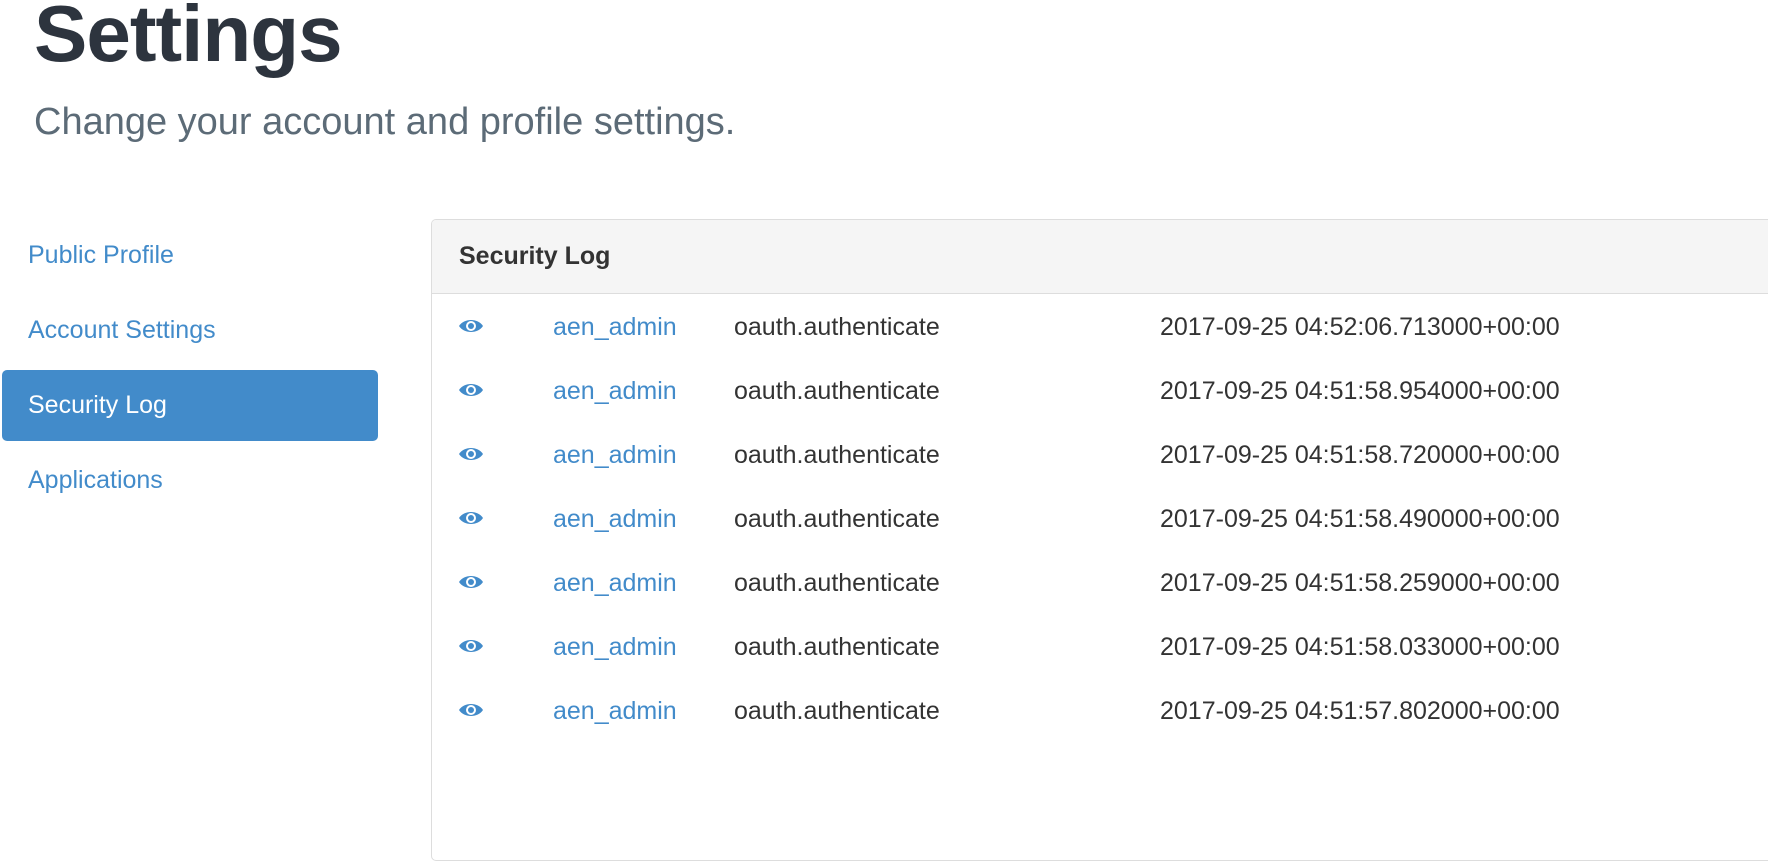  What do you see at coordinates (1360, 583) in the screenshot?
I see `log-timestamp: 2017-09-25 04:51:58.259000+00:00` at bounding box center [1360, 583].